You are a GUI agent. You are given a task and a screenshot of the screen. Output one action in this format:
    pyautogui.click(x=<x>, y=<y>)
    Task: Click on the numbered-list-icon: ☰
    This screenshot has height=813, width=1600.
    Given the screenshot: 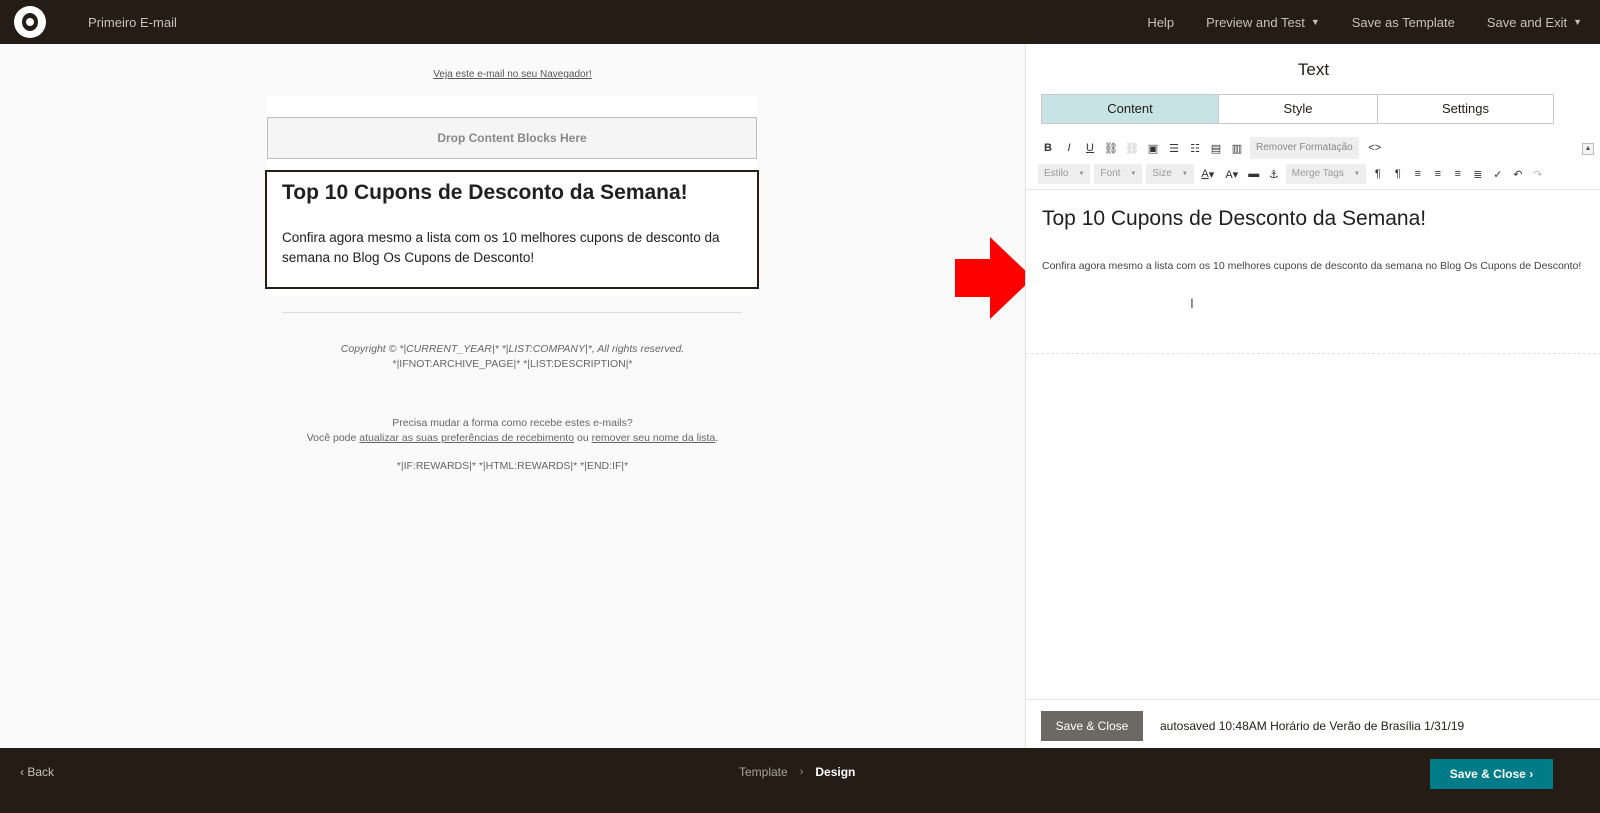 What is the action you would take?
    pyautogui.click(x=1174, y=148)
    